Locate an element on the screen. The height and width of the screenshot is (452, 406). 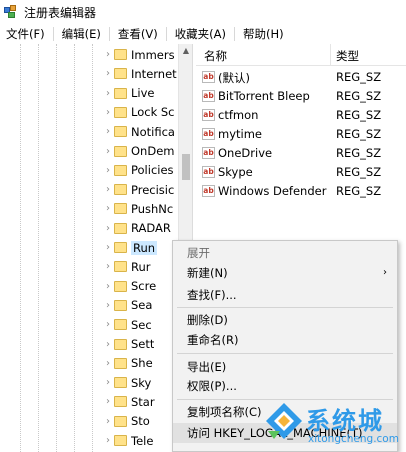
value-row: ab Skype REG_SZ is located at coordinates (301, 172).